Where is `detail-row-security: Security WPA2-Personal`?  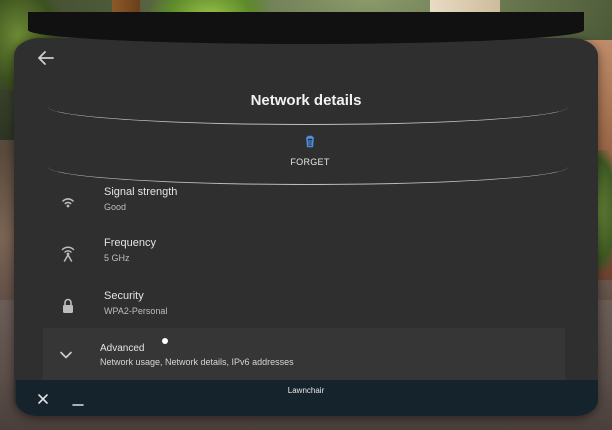 detail-row-security: Security WPA2-Personal is located at coordinates (305, 307).